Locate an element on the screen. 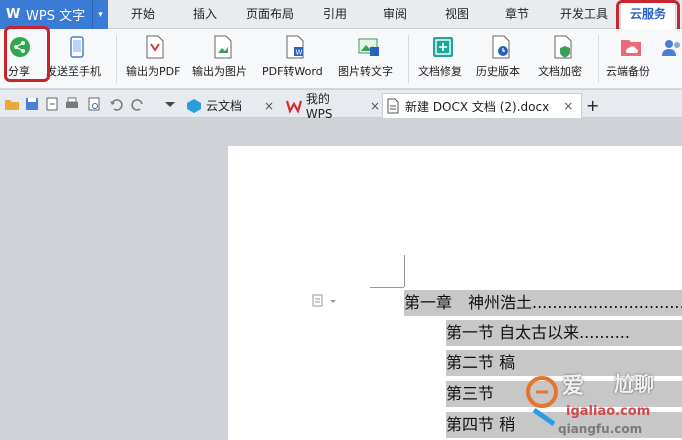  image-to-text-label: 图片转文字 is located at coordinates (365, 71).